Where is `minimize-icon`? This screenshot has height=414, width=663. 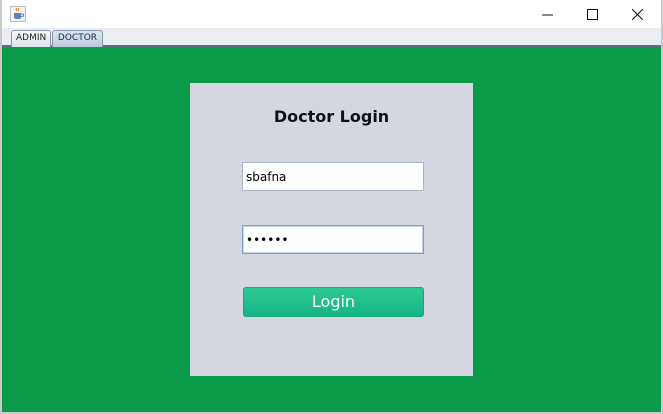 minimize-icon is located at coordinates (547, 14).